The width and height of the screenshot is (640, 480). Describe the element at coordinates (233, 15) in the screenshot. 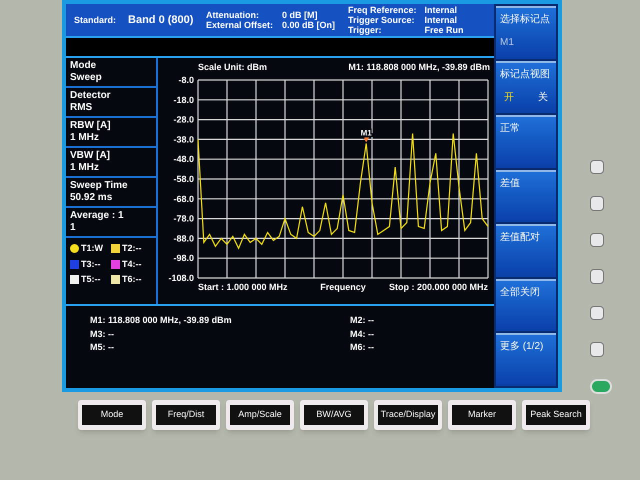

I see `field-label: Attenuation:` at that location.